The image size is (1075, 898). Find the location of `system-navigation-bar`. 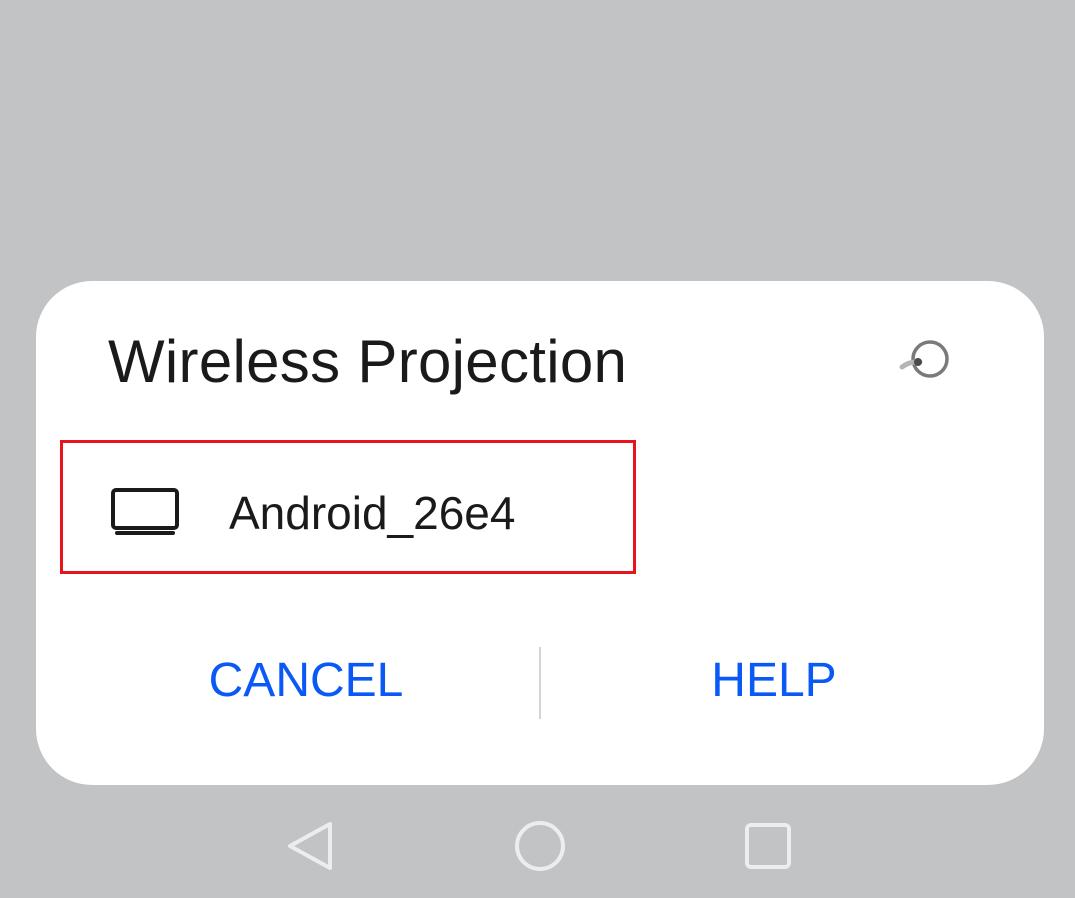

system-navigation-bar is located at coordinates (537, 845).